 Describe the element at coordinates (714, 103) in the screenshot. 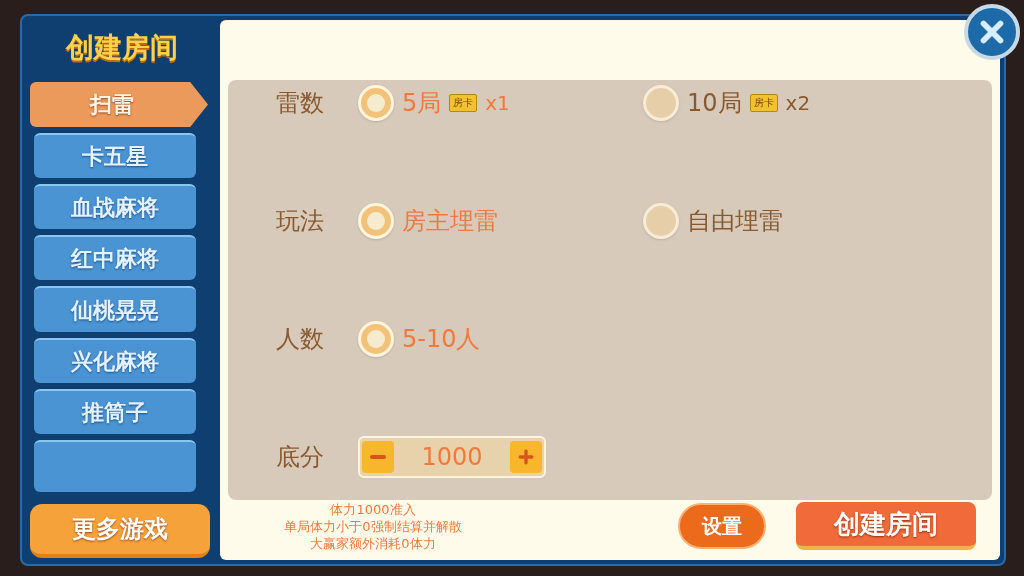

I see `option-label: 10局` at that location.